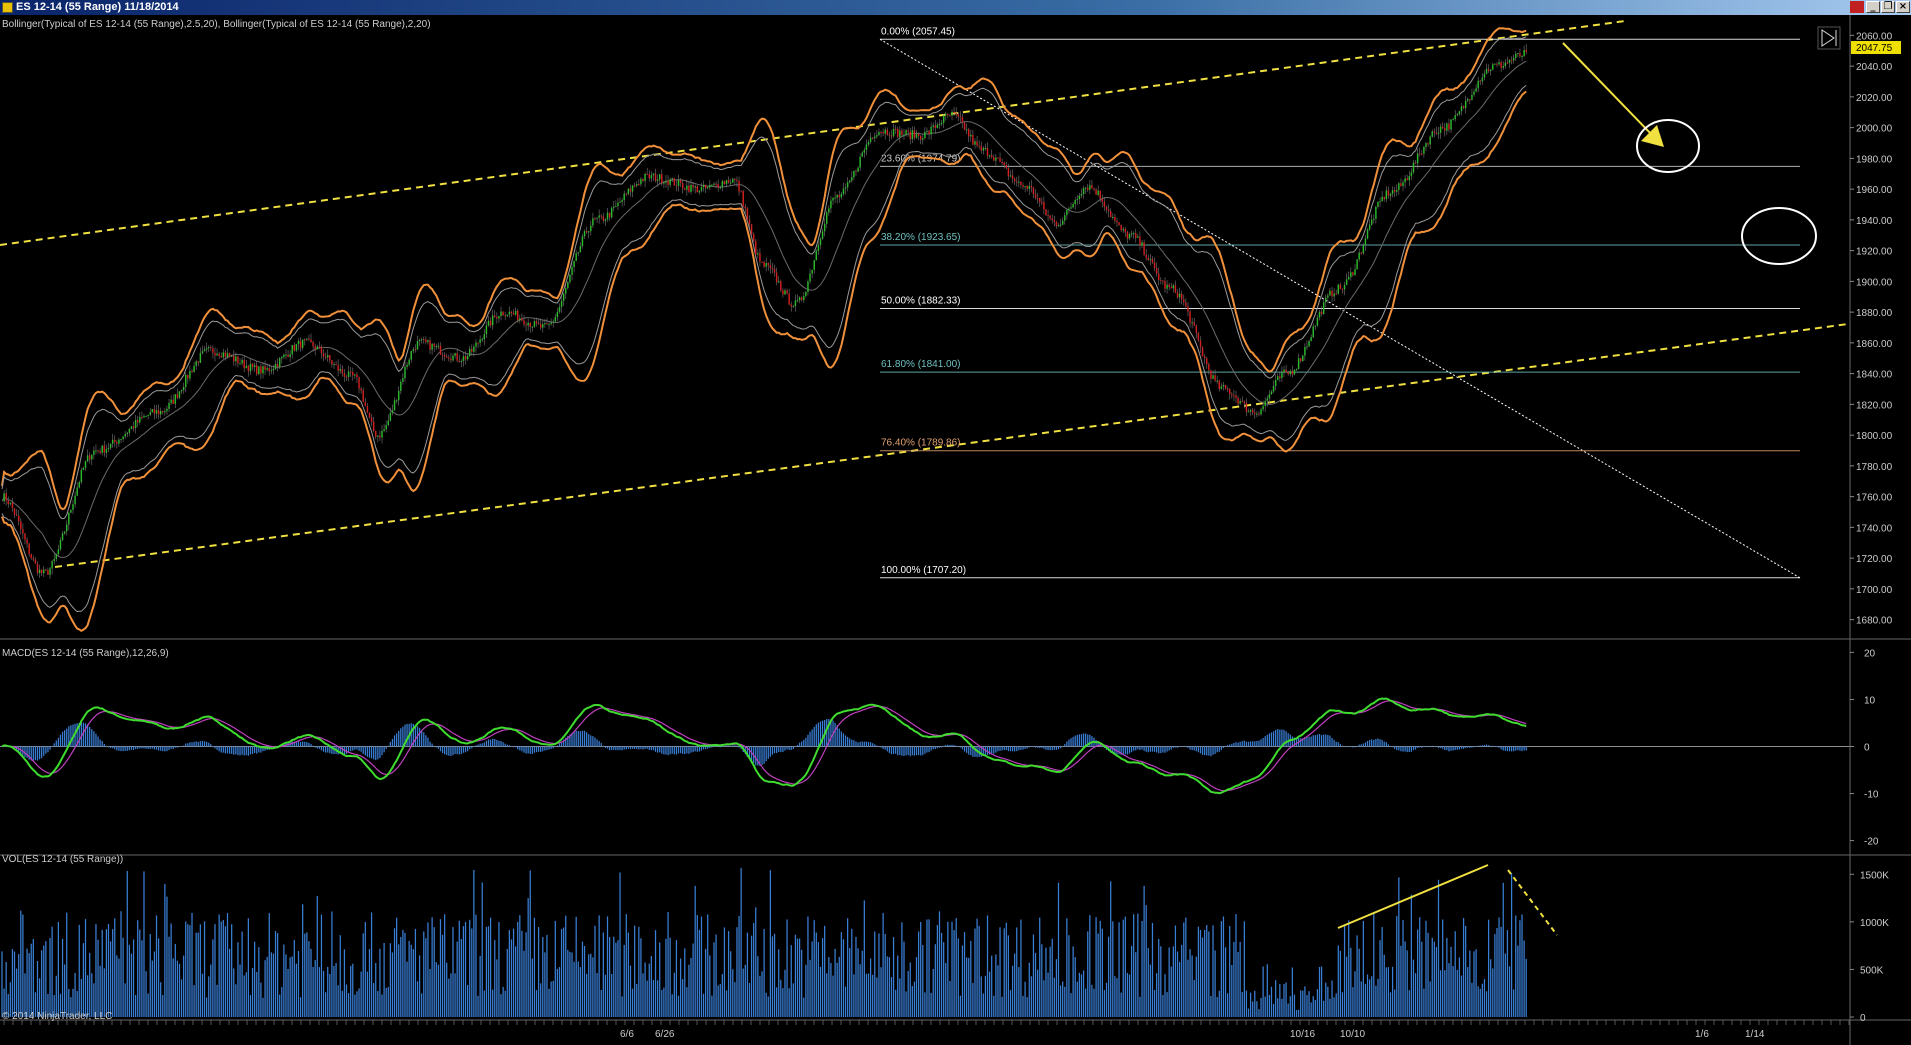 Image resolution: width=1911 pixels, height=1045 pixels. What do you see at coordinates (1903, 7) in the screenshot?
I see `close-button: ×` at bounding box center [1903, 7].